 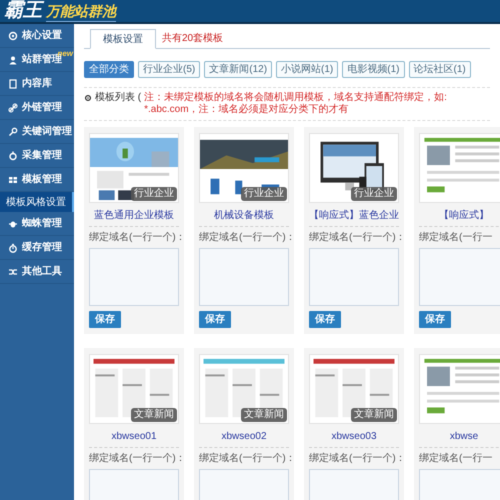 I want to click on filter-button: 电影视频(1), so click(x=373, y=69).